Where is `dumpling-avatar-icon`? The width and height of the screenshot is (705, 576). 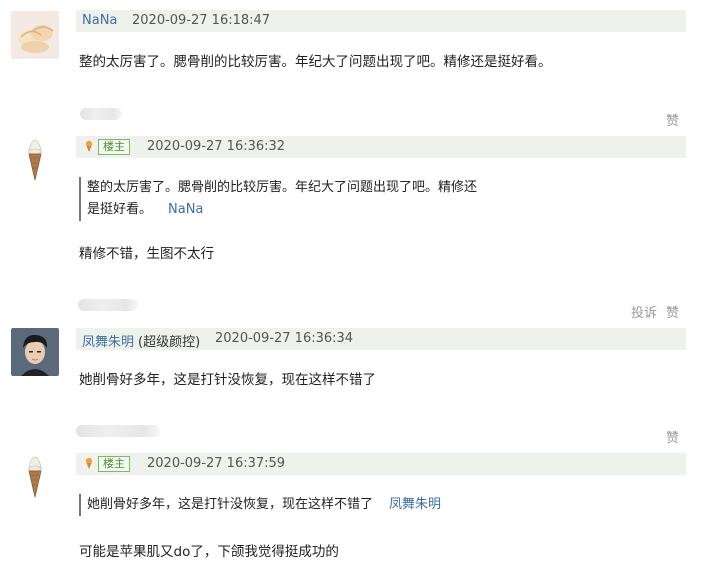 dumpling-avatar-icon is located at coordinates (35, 35).